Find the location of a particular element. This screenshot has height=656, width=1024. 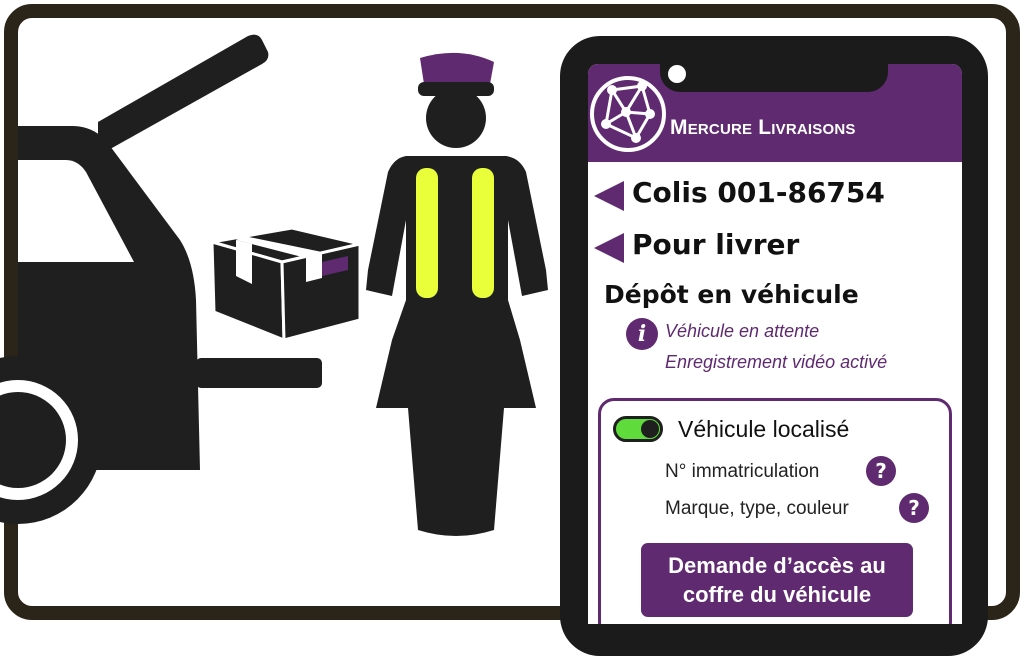

access-button-line-2: coffre du véhicule is located at coordinates (777, 594).